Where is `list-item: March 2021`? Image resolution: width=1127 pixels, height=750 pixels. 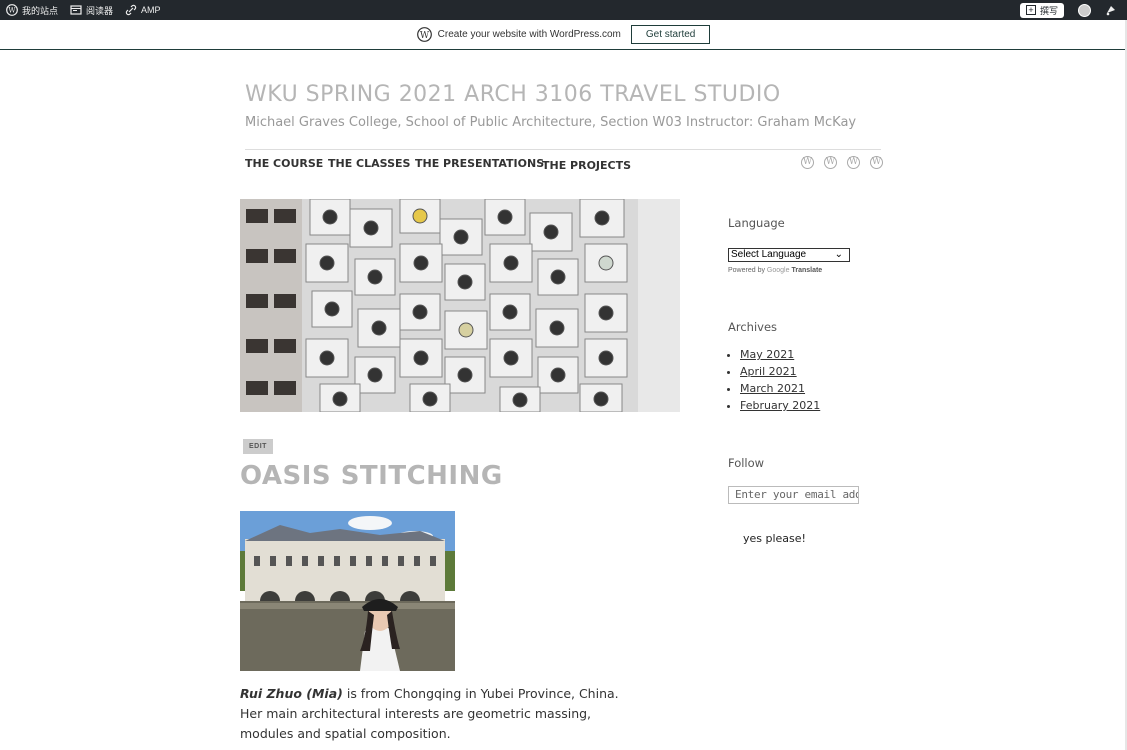 list-item: March 2021 is located at coordinates (780, 391).